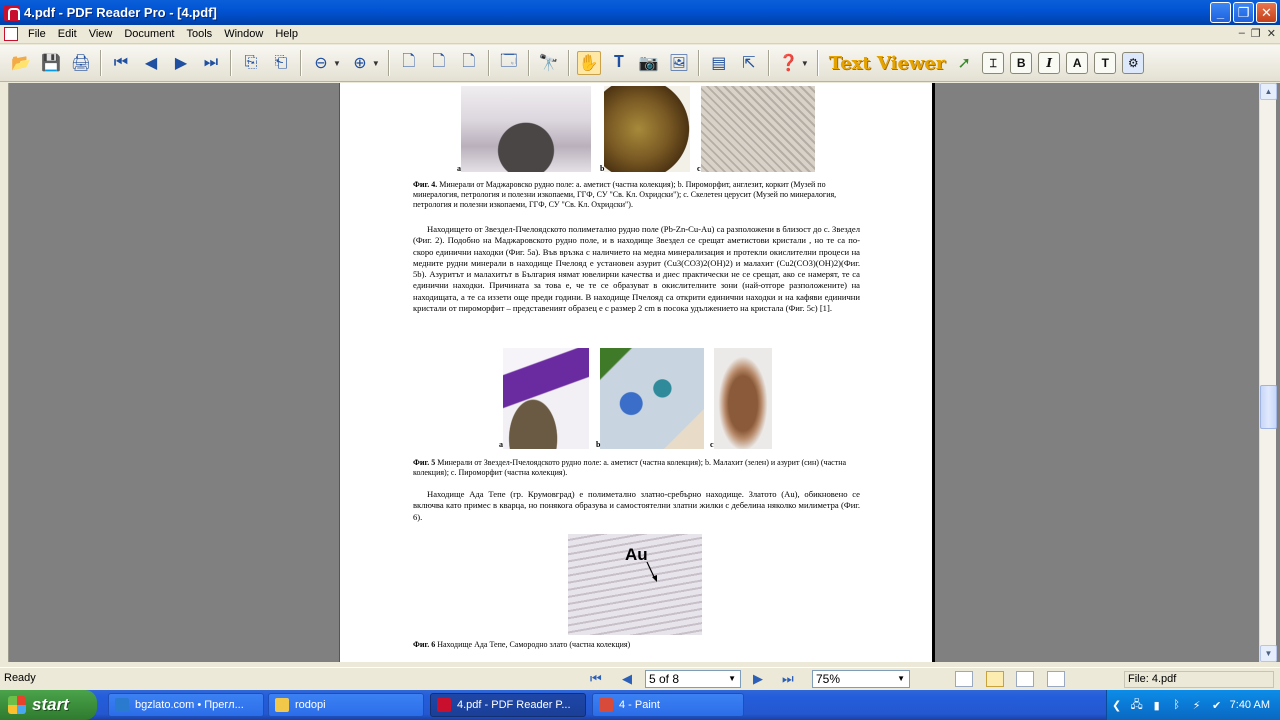  I want to click on vertical-scrollbar: ▲ ▼, so click(1268, 372).